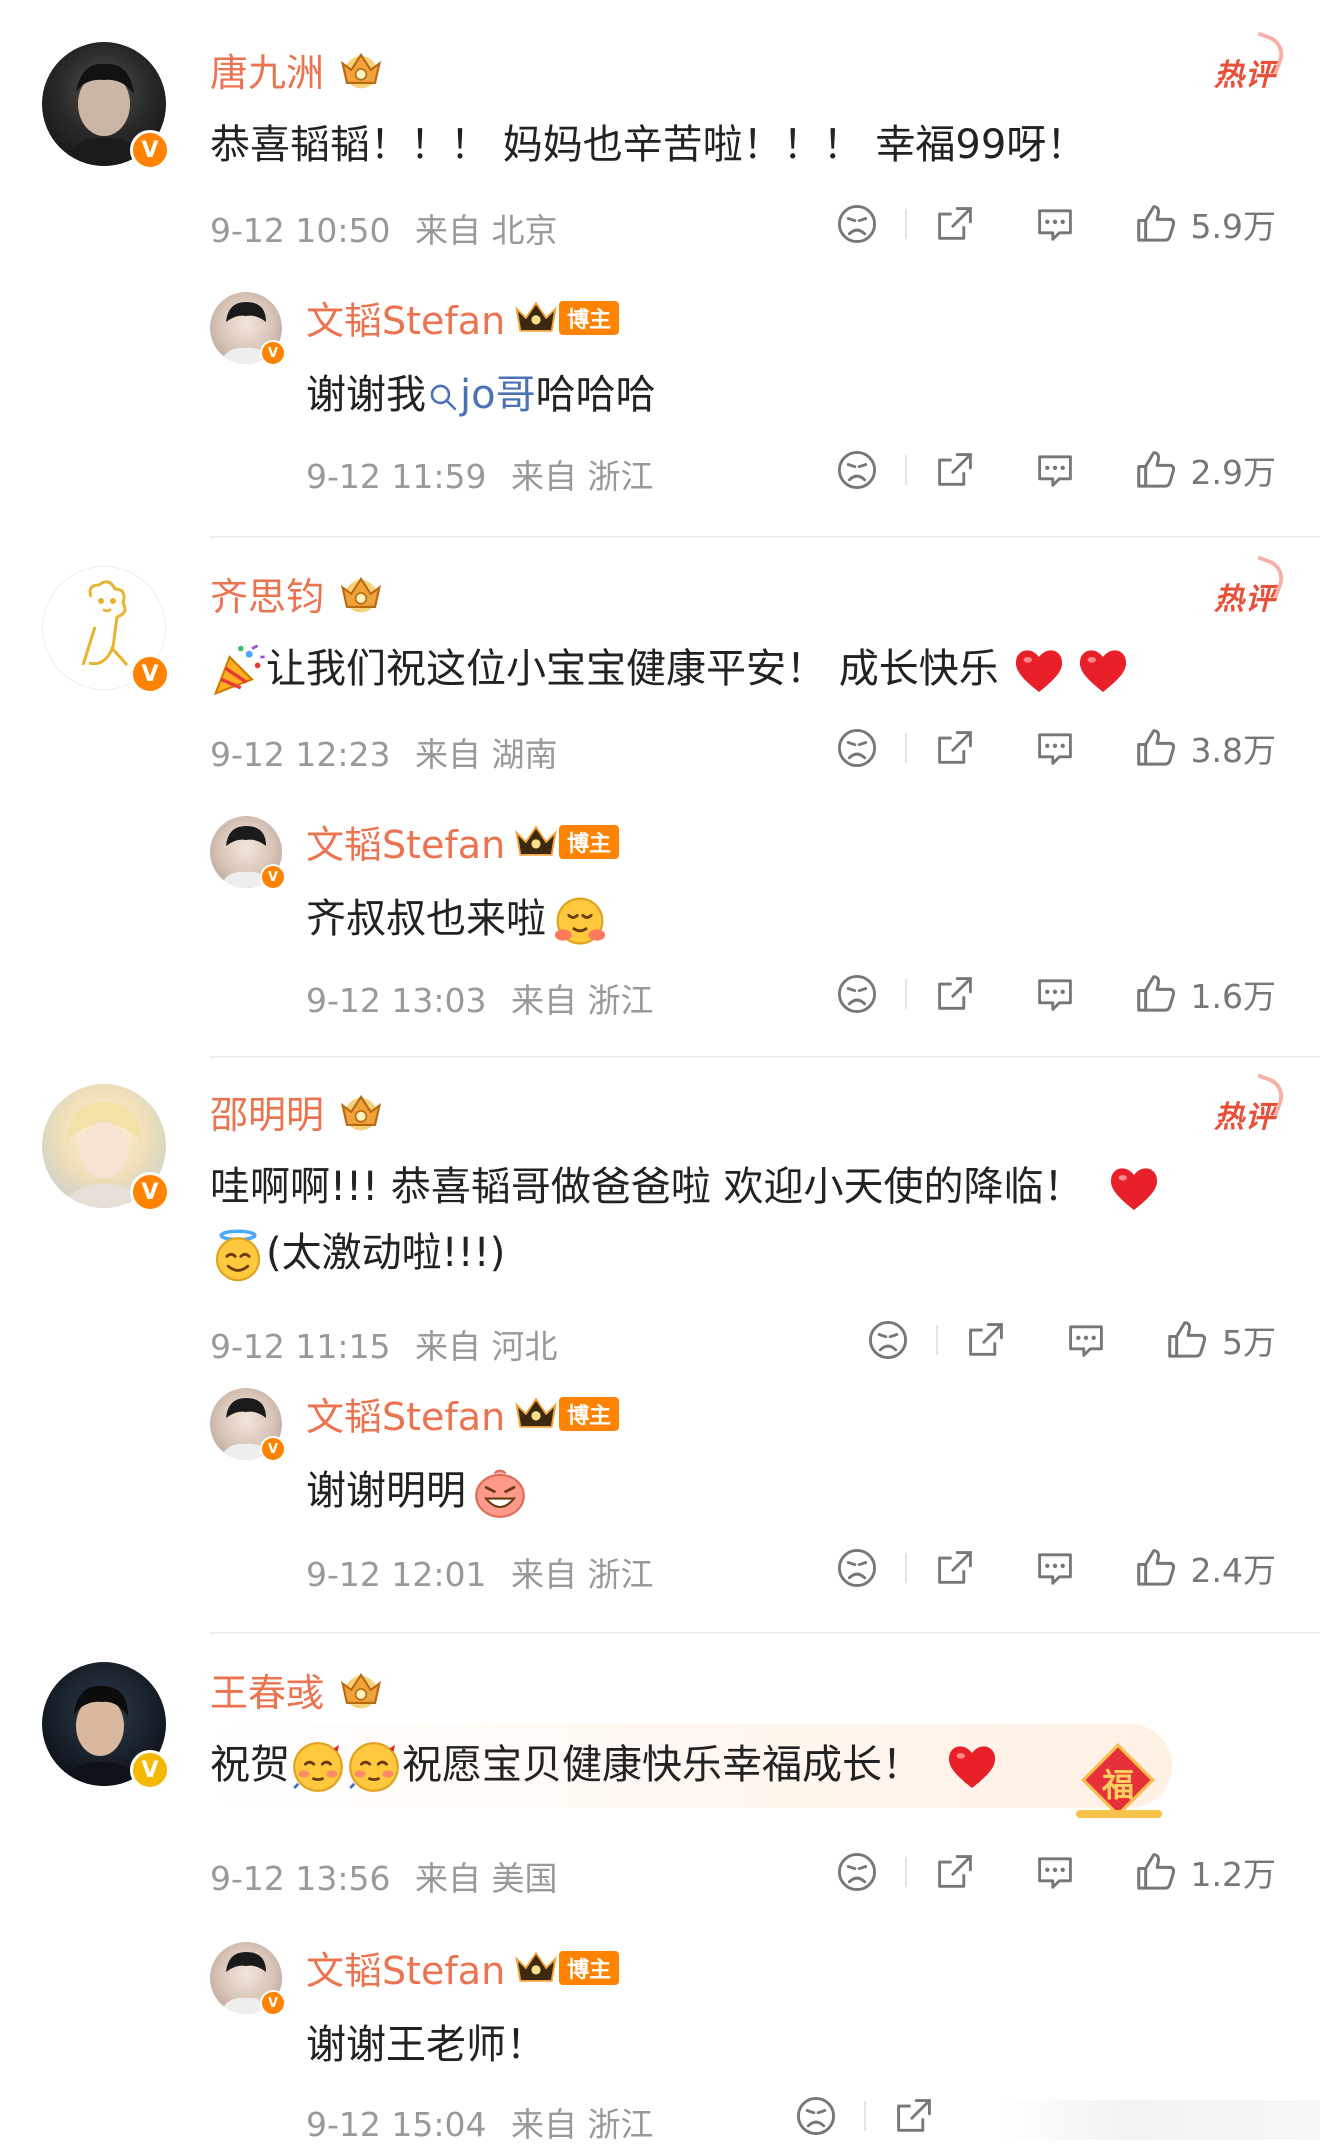 The width and height of the screenshot is (1320, 2156). What do you see at coordinates (1220, 1340) in the screenshot?
I see `like-button: 5万` at bounding box center [1220, 1340].